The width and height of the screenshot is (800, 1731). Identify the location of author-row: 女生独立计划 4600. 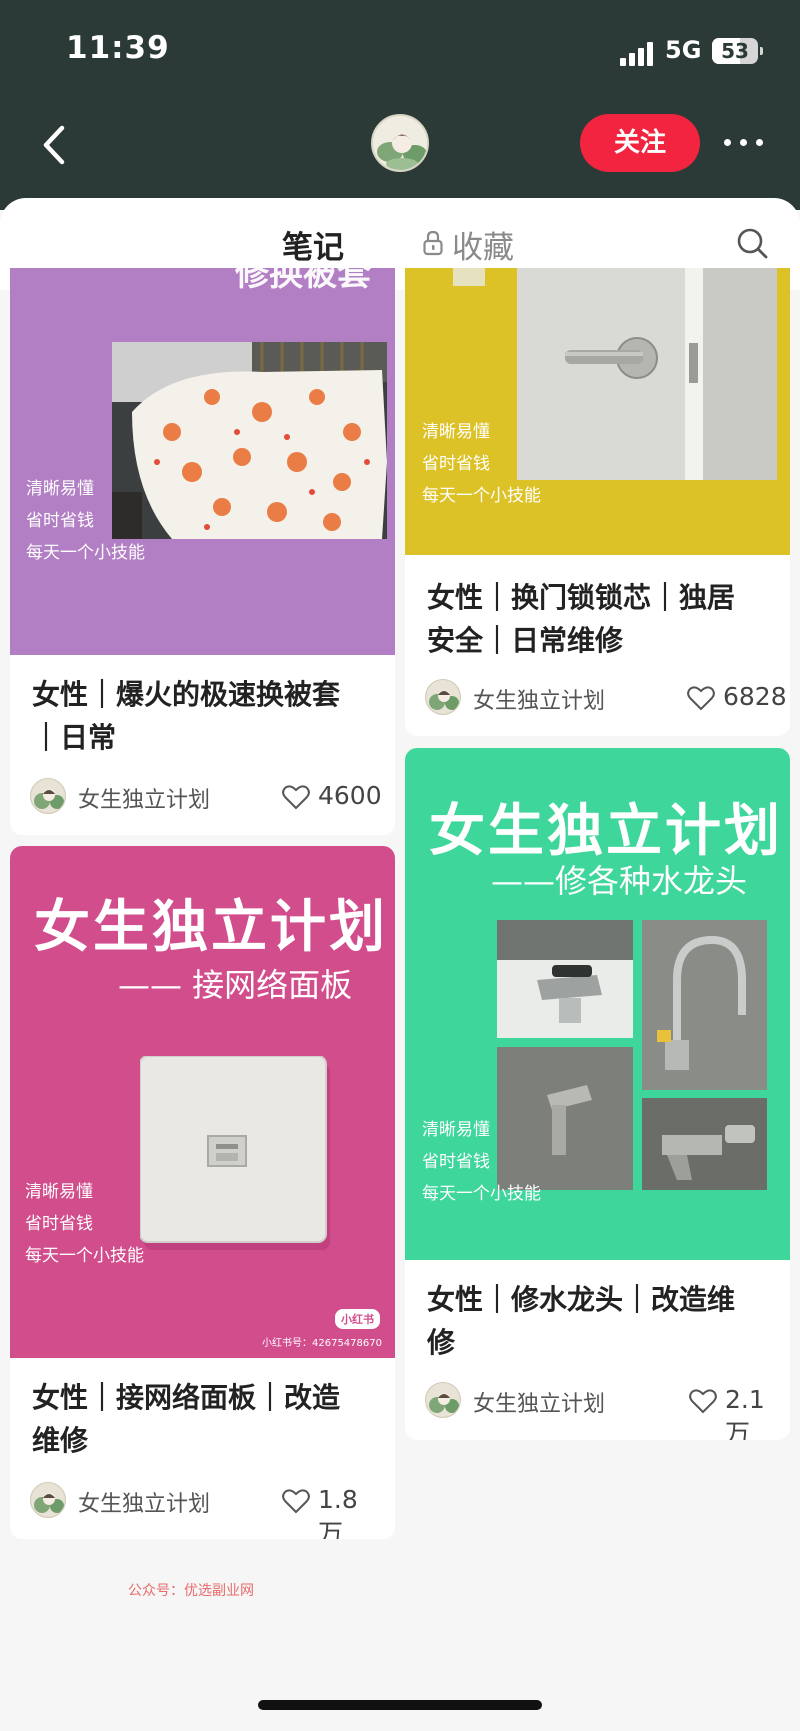
(206, 798).